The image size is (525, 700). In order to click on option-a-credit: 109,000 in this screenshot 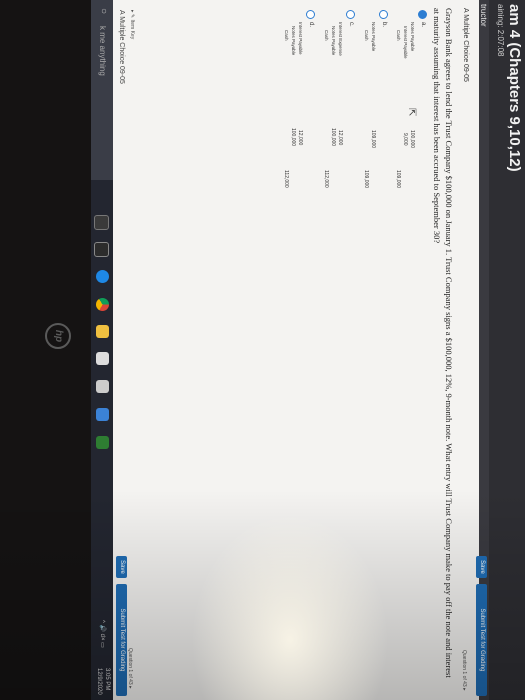, I will do `click(398, 179)`.